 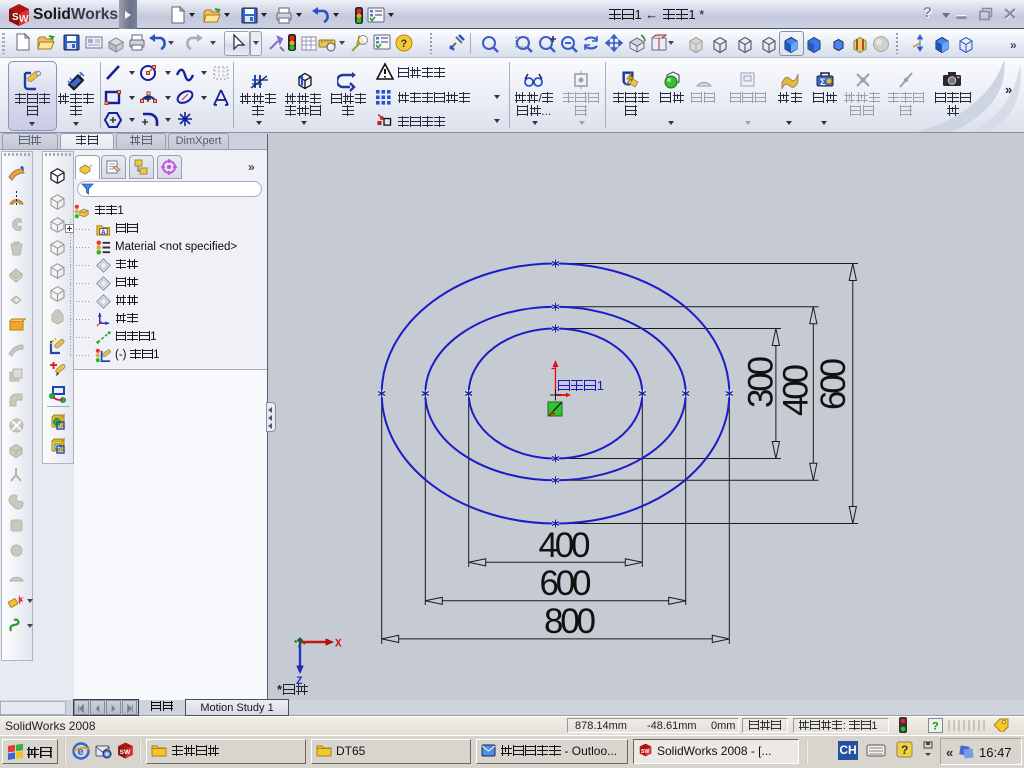 What do you see at coordinates (761, 382) in the screenshot?
I see `svg-text: 300` at bounding box center [761, 382].